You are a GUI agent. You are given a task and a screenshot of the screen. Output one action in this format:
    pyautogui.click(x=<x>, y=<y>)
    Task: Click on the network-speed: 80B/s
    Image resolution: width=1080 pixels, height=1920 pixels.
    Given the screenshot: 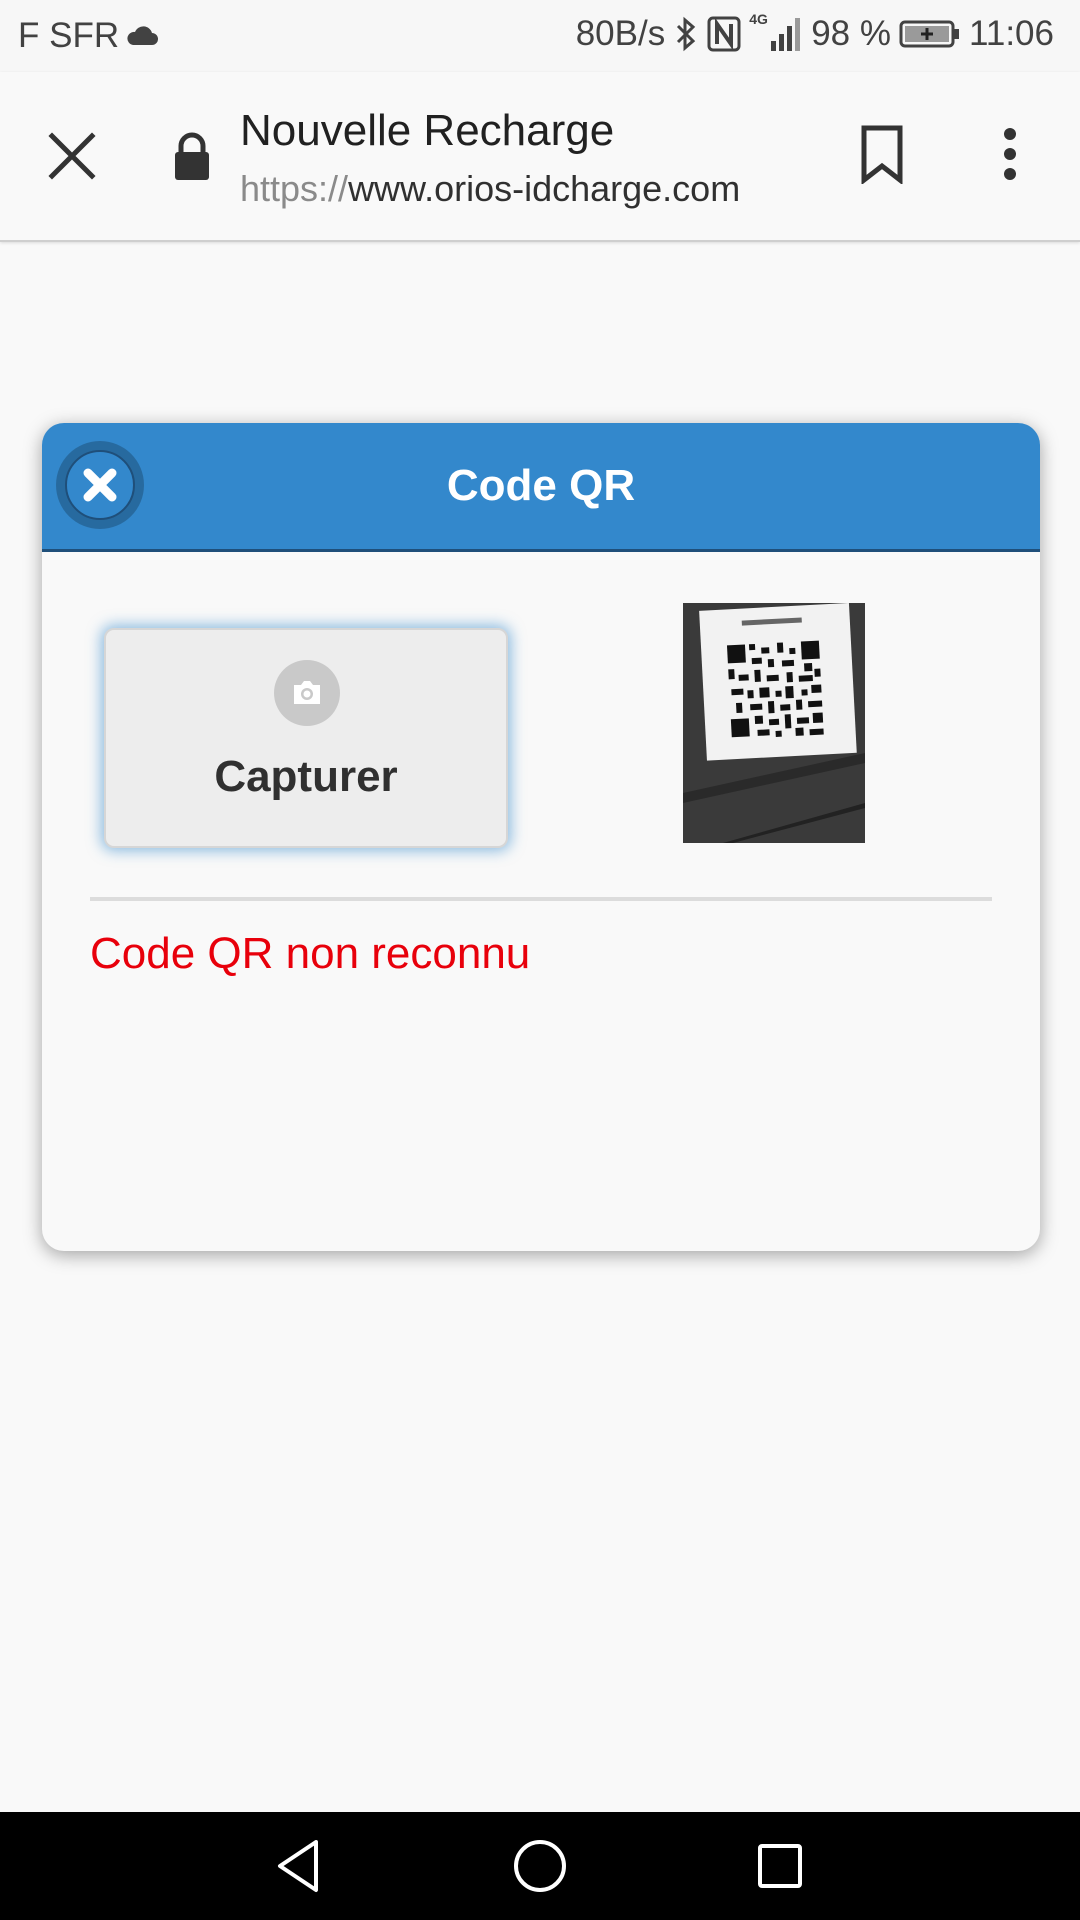 What is the action you would take?
    pyautogui.click(x=620, y=33)
    